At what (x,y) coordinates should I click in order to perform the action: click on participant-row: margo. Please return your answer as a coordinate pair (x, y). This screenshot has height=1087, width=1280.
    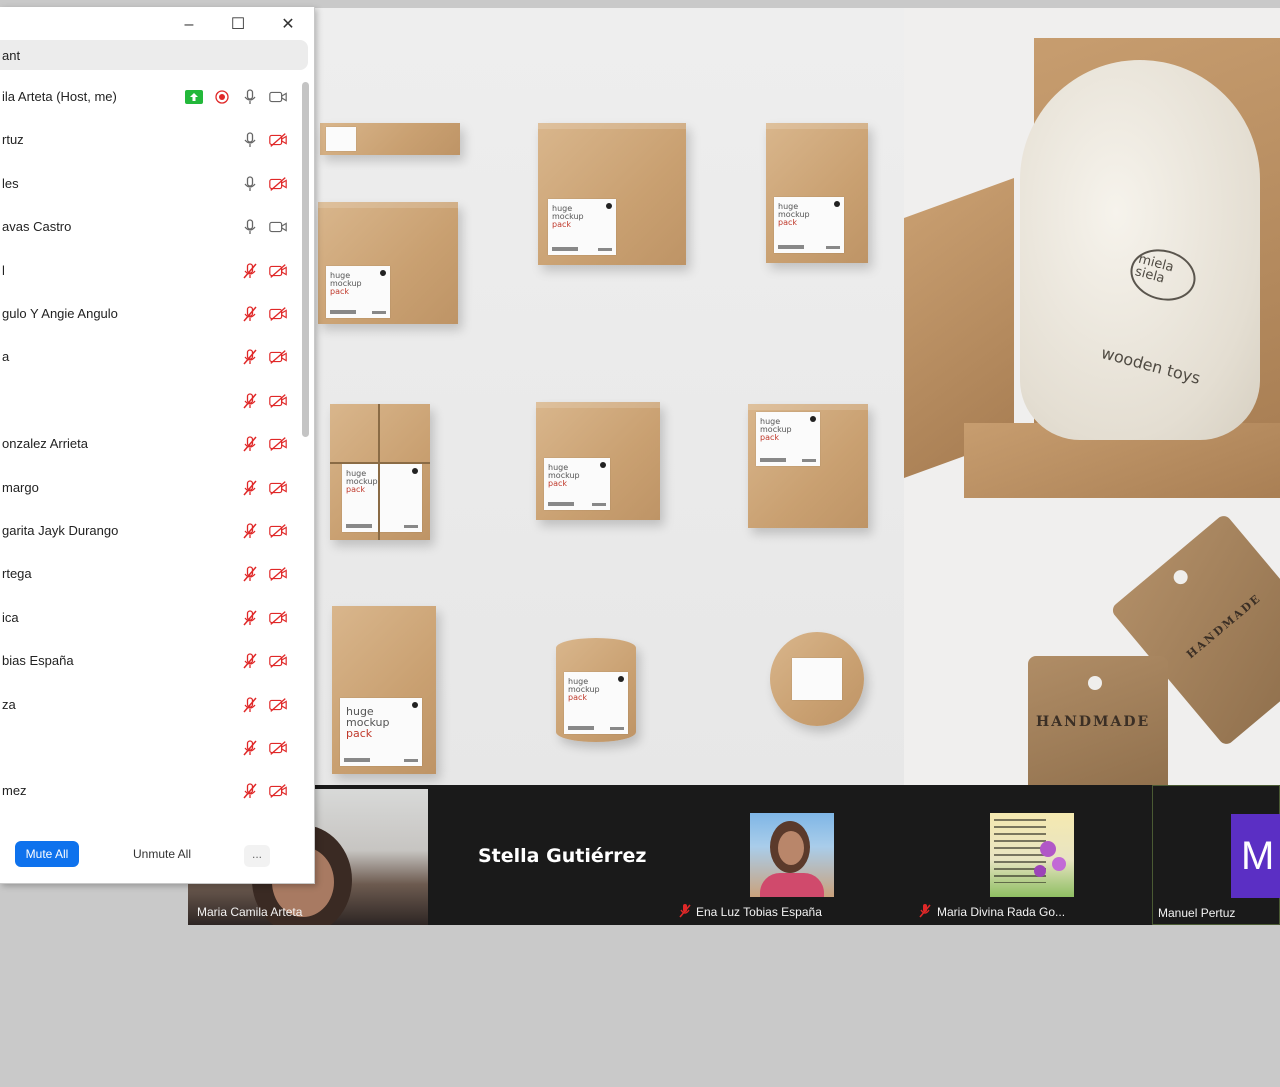
    Looking at the image, I should click on (150, 488).